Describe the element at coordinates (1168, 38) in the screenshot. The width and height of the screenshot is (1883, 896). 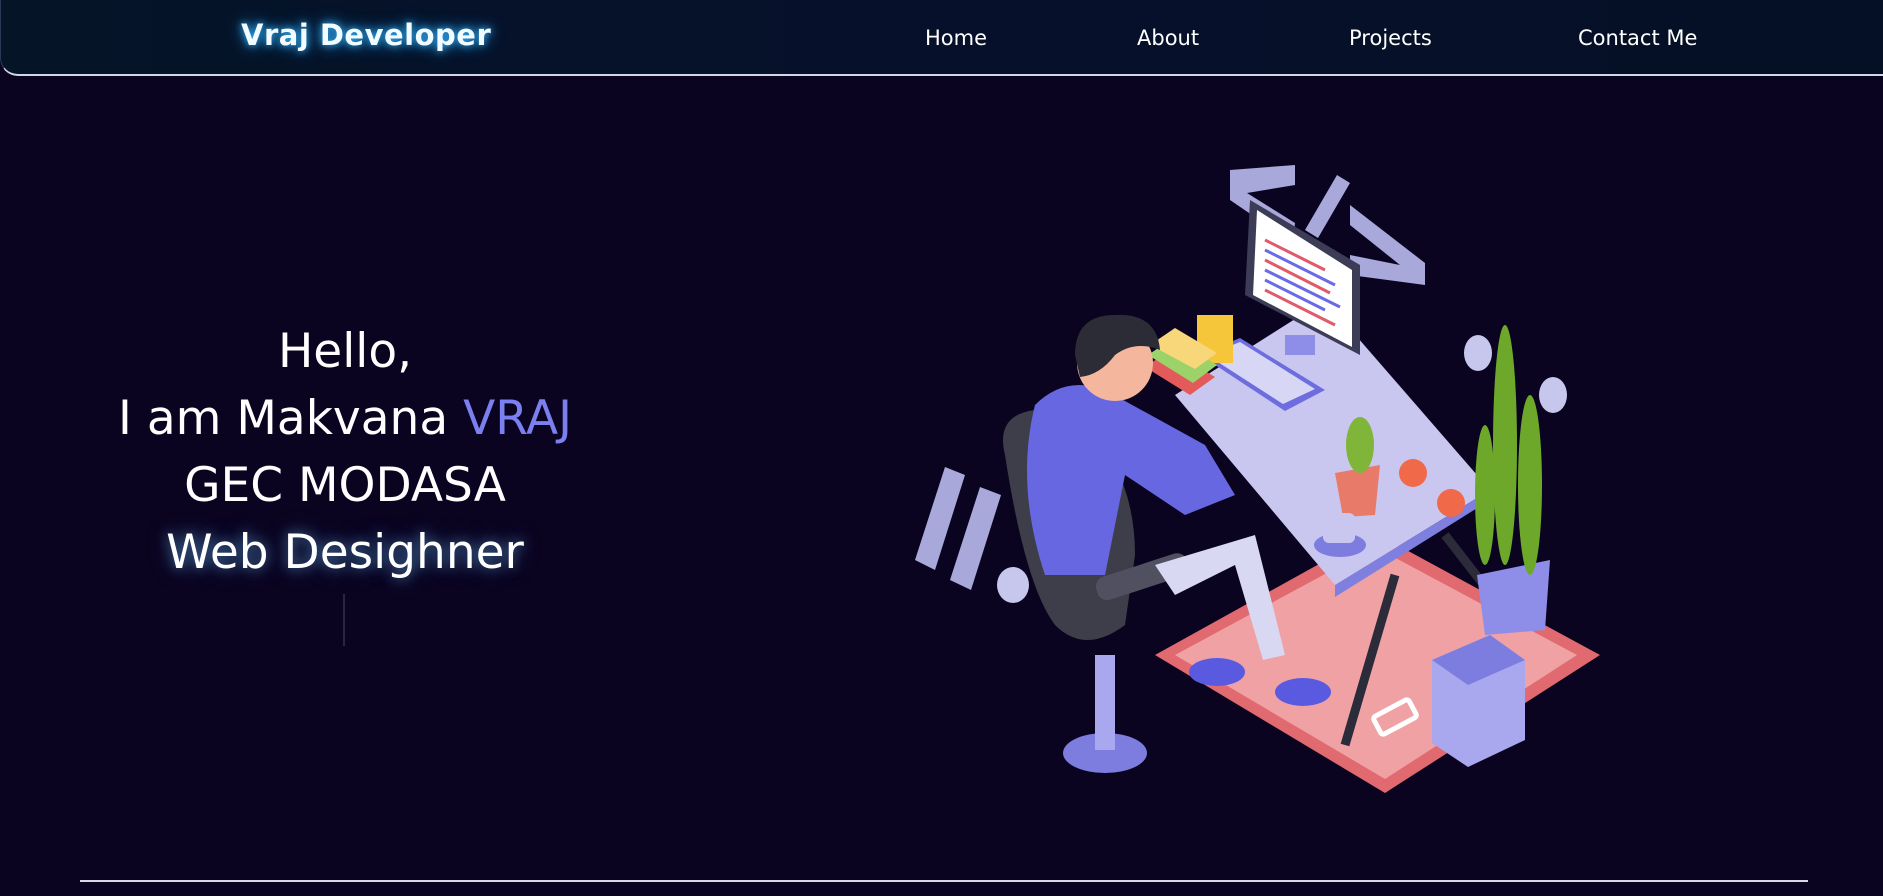
I see `nav-link-about: About` at that location.